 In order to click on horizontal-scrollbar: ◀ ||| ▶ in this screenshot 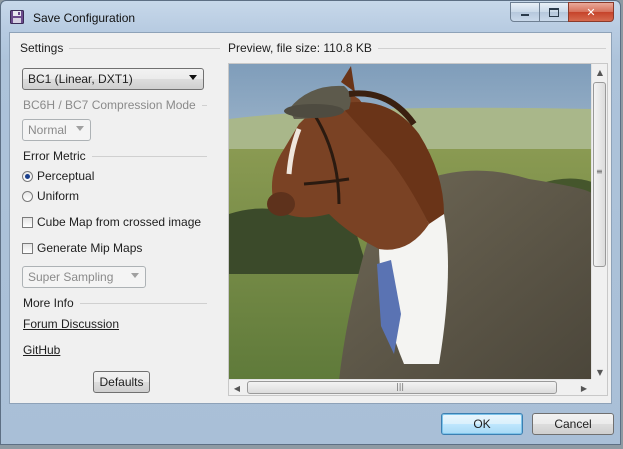, I will do `click(410, 387)`.